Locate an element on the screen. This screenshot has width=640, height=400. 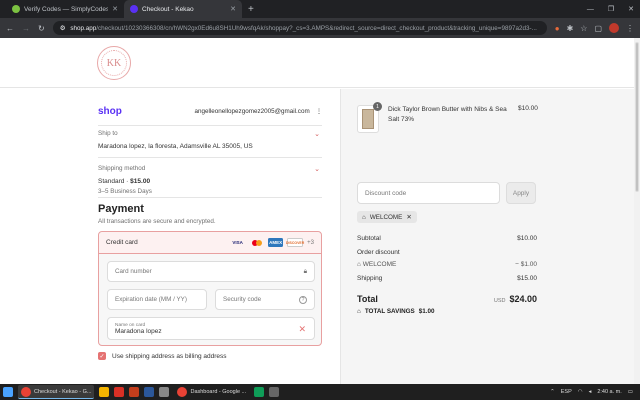
wifi-icon: ◠ is located at coordinates (580, 392).